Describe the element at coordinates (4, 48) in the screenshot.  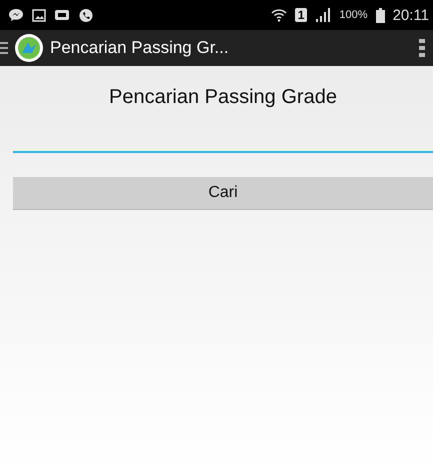
I see `menu-icon` at that location.